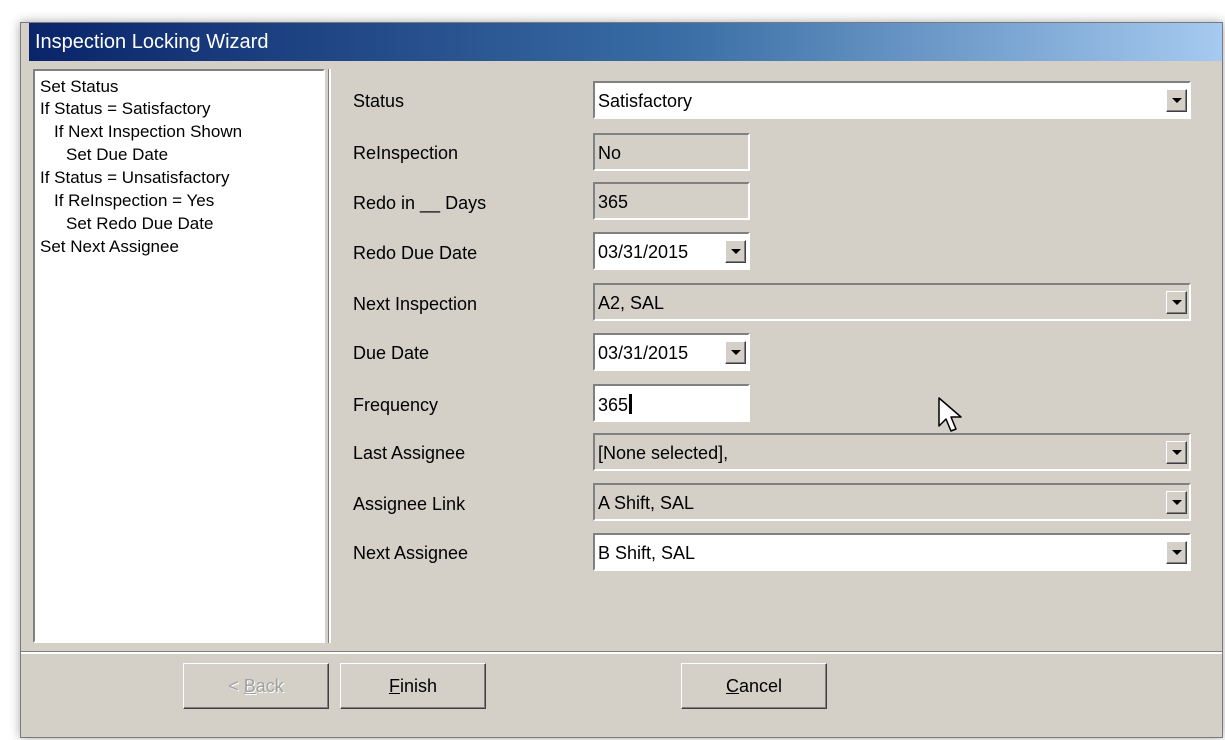 This screenshot has height=740, width=1225. What do you see at coordinates (892, 100) in the screenshot?
I see `status-dropdown: Satisfactory` at bounding box center [892, 100].